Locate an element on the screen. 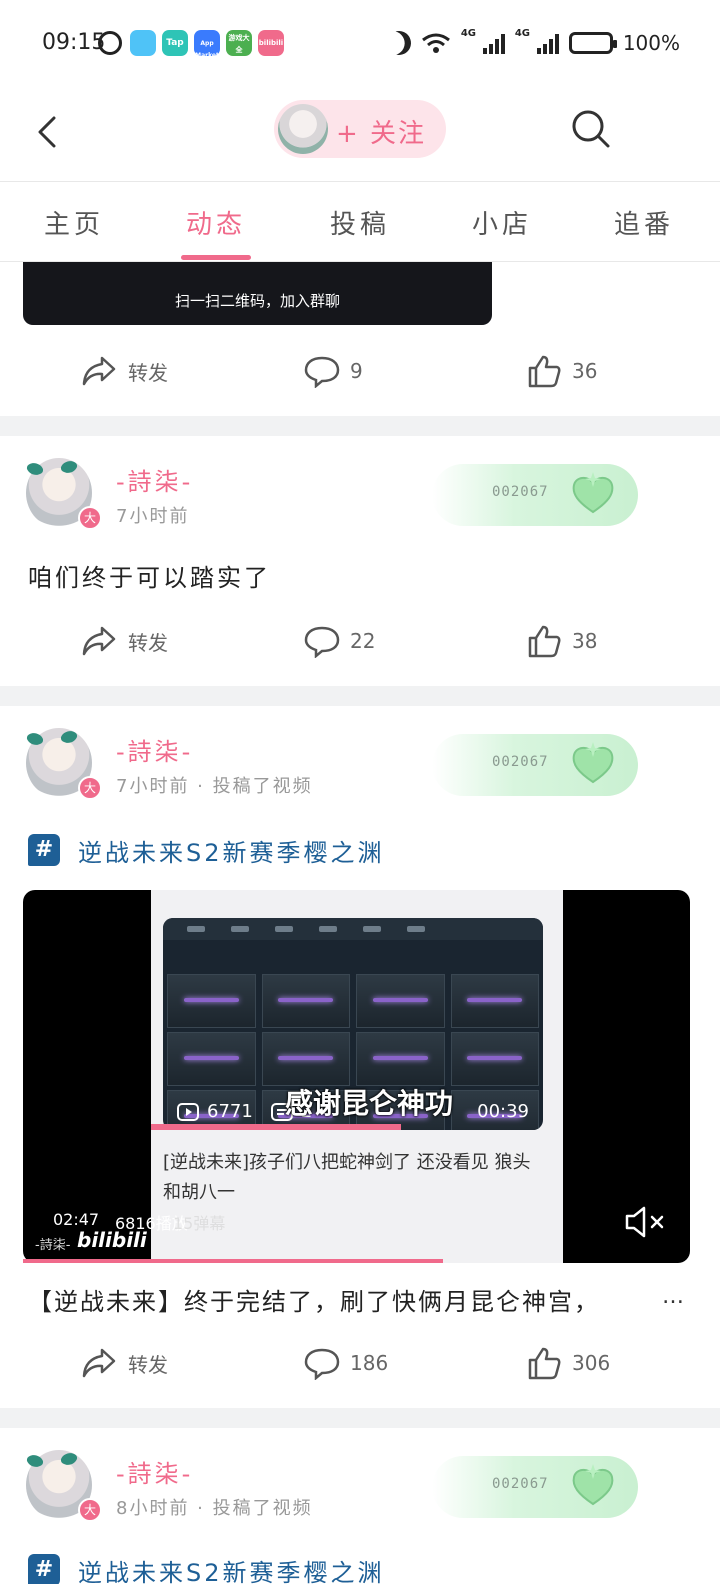 This screenshot has height=1584, width=720. network-type-2: 4G is located at coordinates (522, 33).